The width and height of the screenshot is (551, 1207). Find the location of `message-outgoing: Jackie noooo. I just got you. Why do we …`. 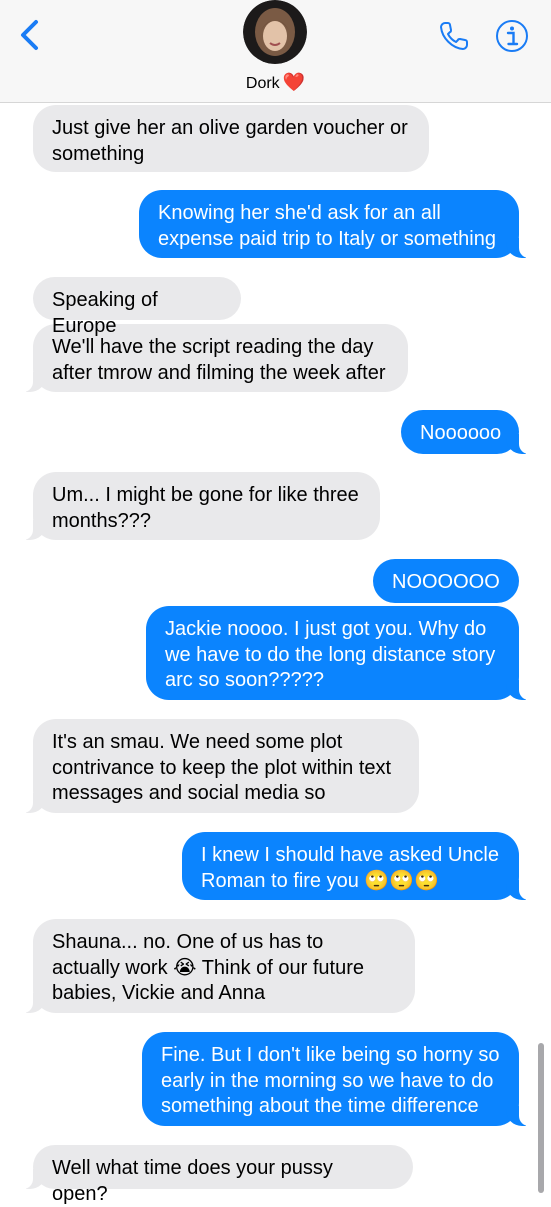

message-outgoing: Jackie noooo. I just got you. Why do we … is located at coordinates (337, 653).